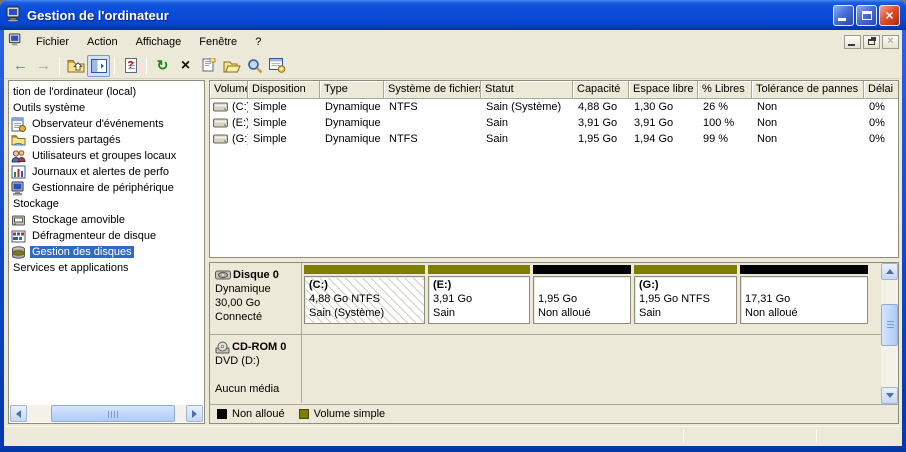 The width and height of the screenshot is (906, 452). Describe the element at coordinates (685, 299) in the screenshot. I see `partition-g: (G:) 1,95 Go NTFS Sain` at that location.